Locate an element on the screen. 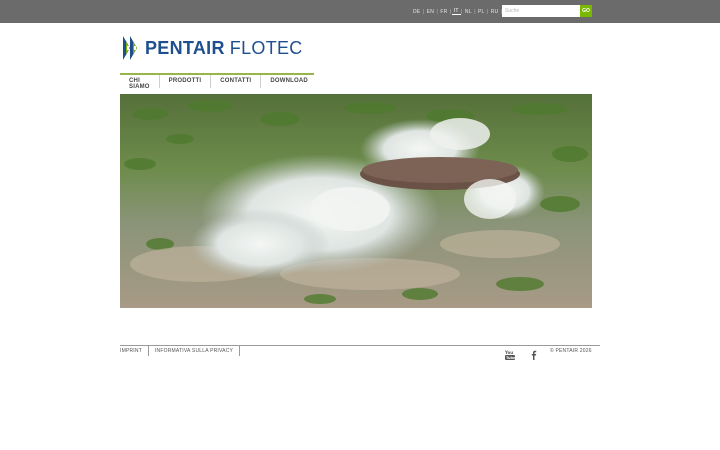 The width and height of the screenshot is (720, 450). brand-name: PENTAIR is located at coordinates (185, 47).